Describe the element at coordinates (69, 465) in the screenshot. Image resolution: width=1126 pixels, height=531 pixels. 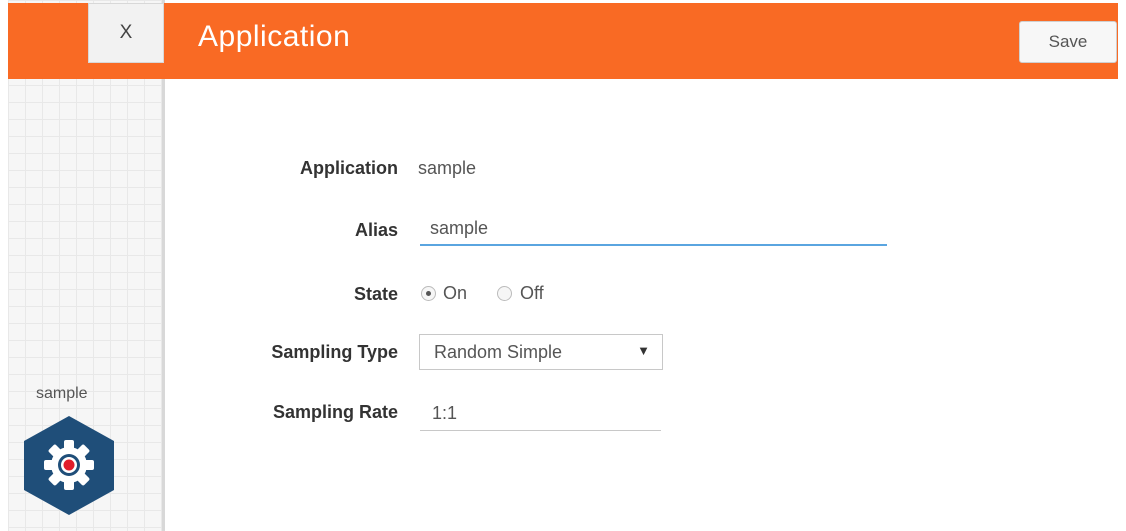
I see `gear-icon` at that location.